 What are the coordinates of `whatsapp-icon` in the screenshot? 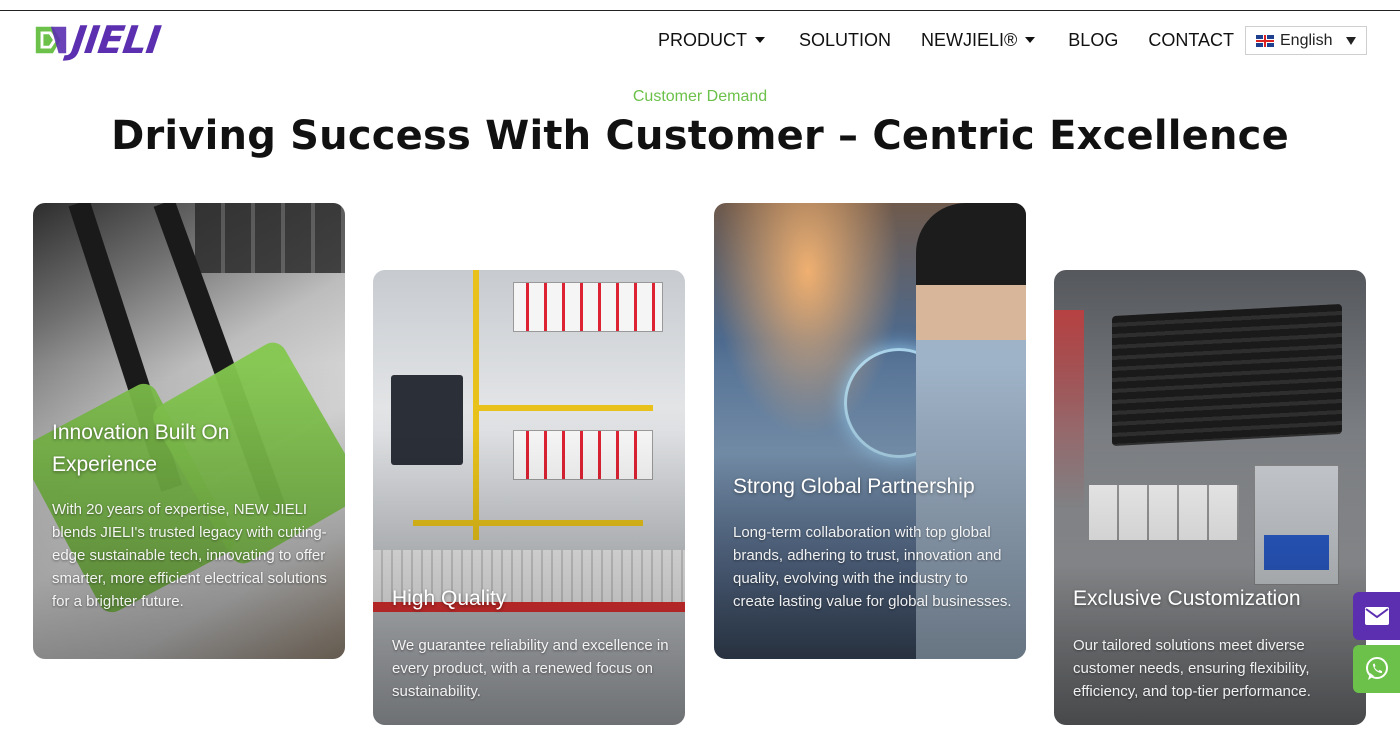 It's located at (1376, 668).